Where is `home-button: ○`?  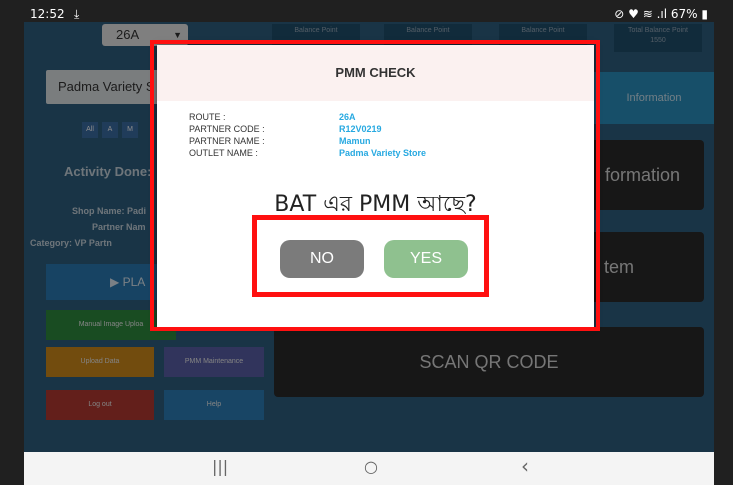 home-button: ○ is located at coordinates (371, 466).